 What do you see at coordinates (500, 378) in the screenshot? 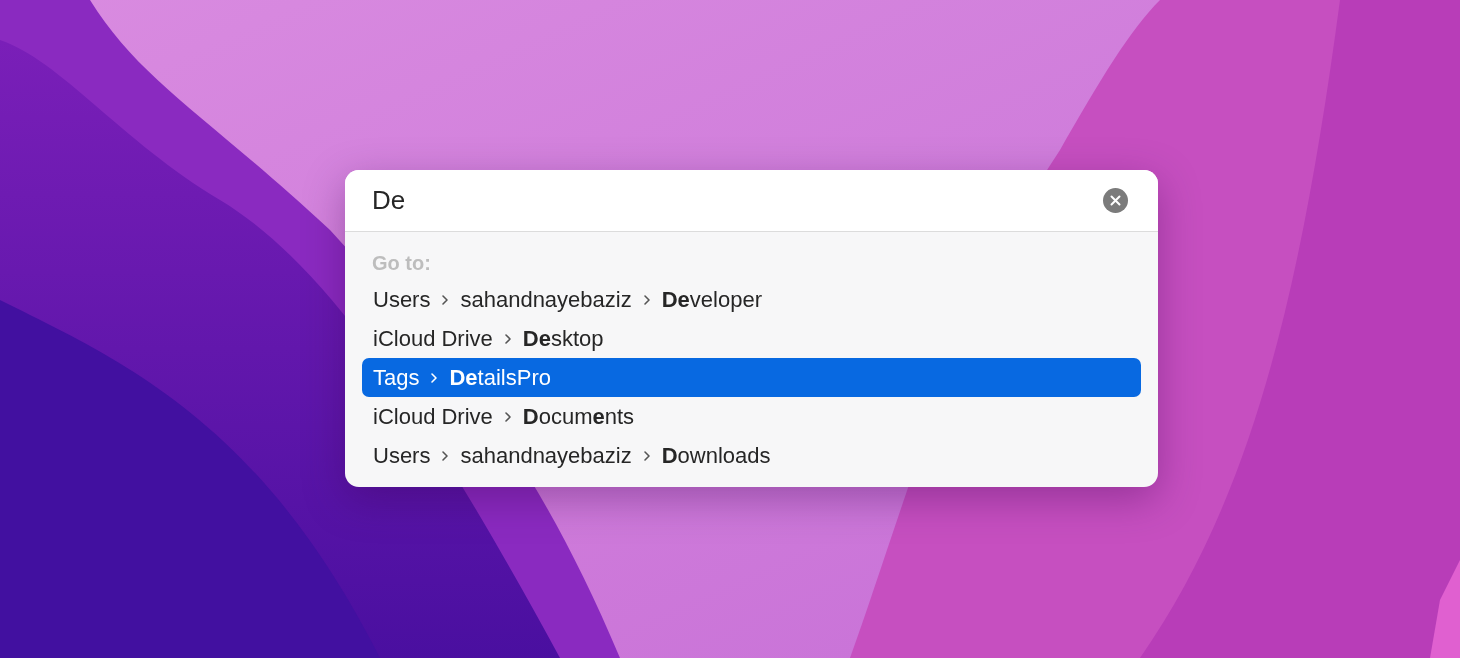
I see `path-label: DetailsPro` at bounding box center [500, 378].